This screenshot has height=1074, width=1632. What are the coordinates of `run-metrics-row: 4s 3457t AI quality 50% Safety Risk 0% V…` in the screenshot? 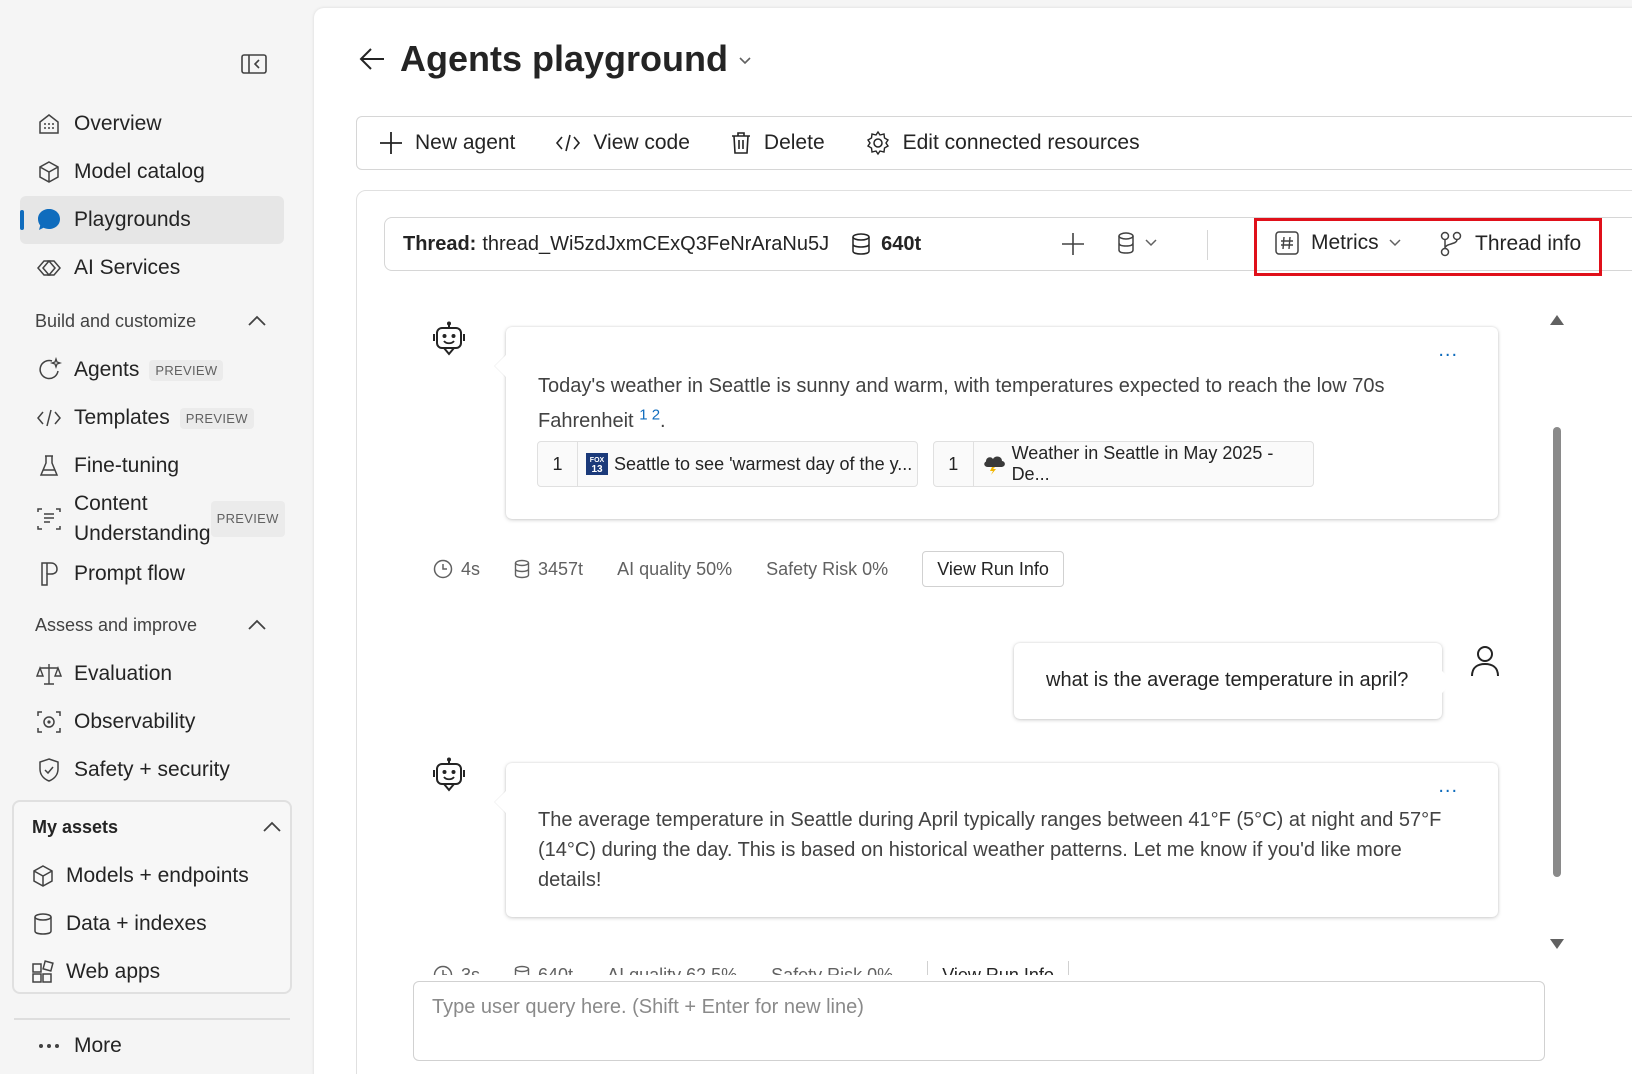 It's located at (748, 569).